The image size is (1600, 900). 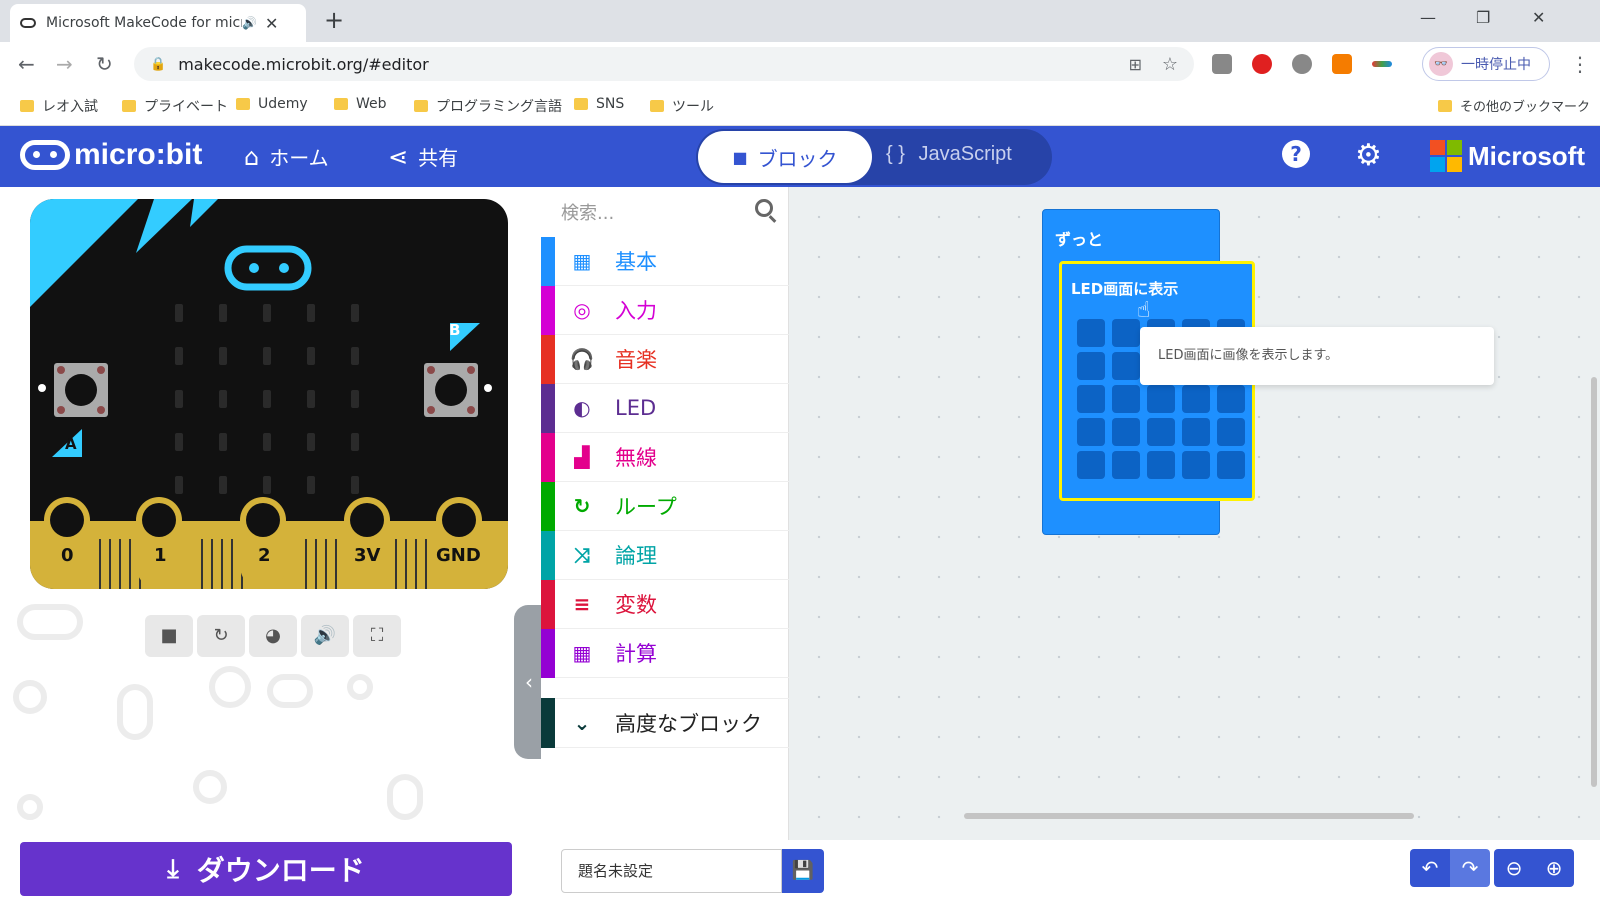 What do you see at coordinates (1170, 64) in the screenshot?
I see `star-icon: ☆` at bounding box center [1170, 64].